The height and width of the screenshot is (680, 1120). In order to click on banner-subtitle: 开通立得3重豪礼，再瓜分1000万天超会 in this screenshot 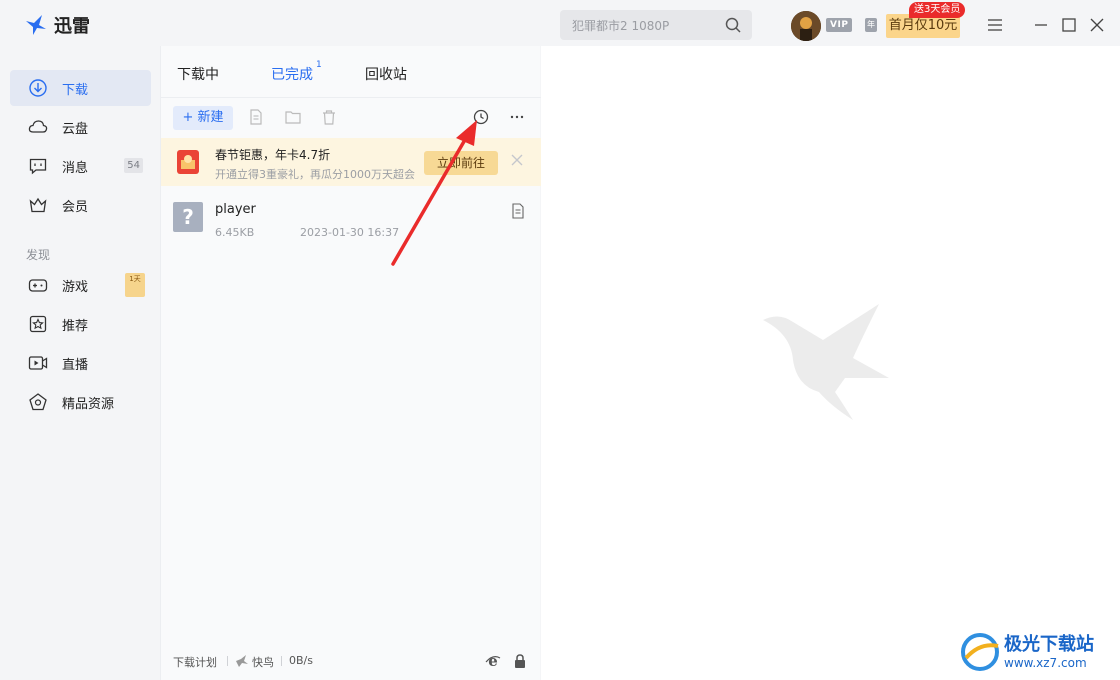, I will do `click(315, 174)`.